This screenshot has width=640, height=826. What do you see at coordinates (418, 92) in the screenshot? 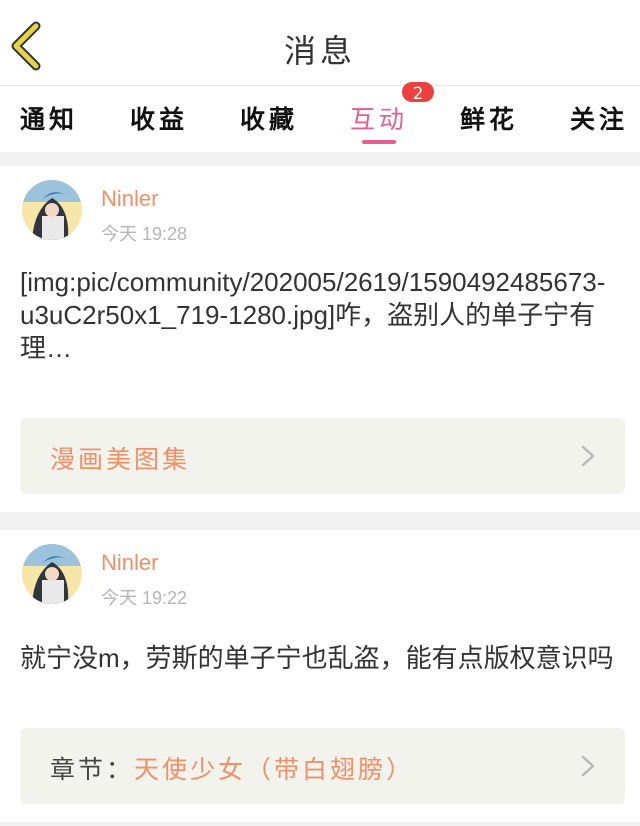
I see `unread-badge: 2` at bounding box center [418, 92].